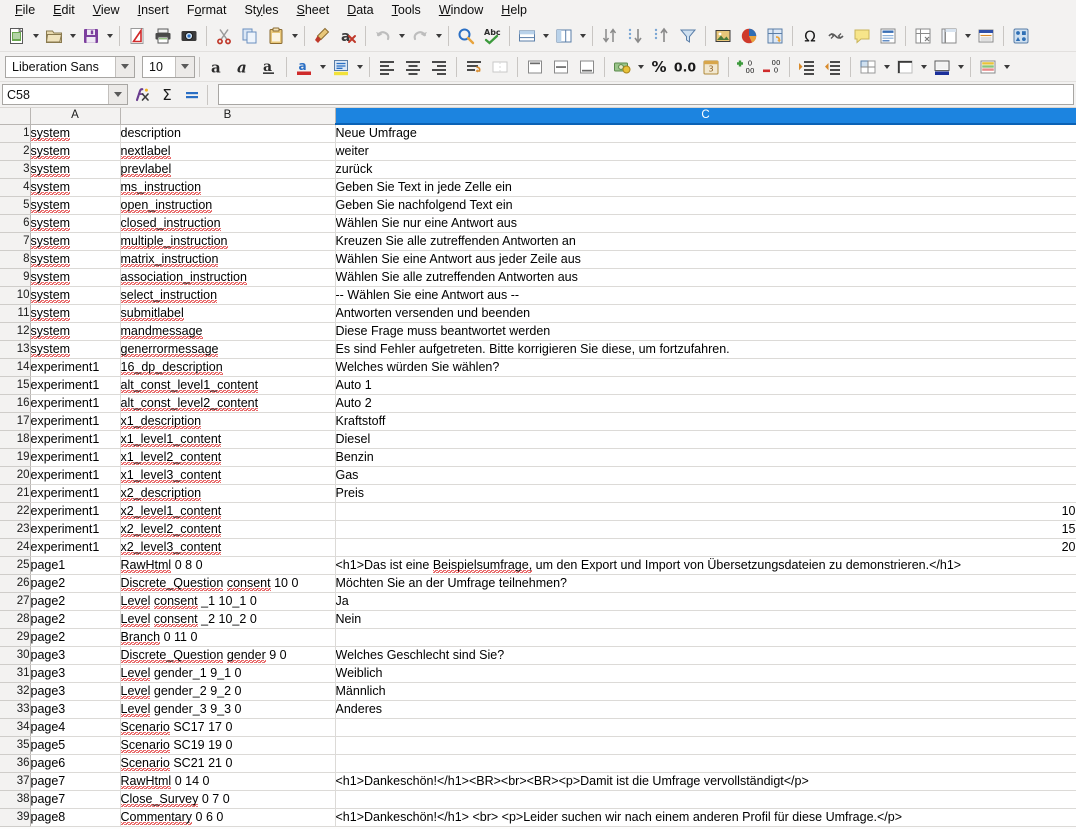 This screenshot has width=1076, height=829. I want to click on row-header-15: 15, so click(15, 385).